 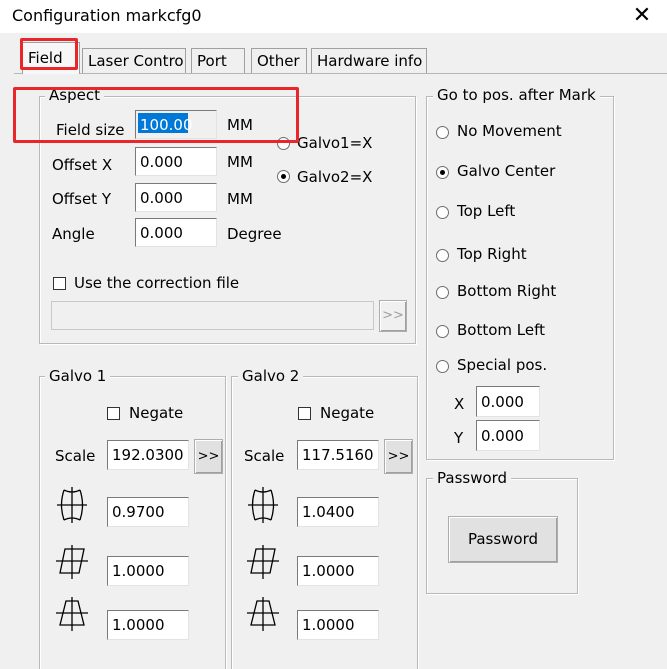 What do you see at coordinates (156, 115) in the screenshot?
I see `highlight-field-size` at bounding box center [156, 115].